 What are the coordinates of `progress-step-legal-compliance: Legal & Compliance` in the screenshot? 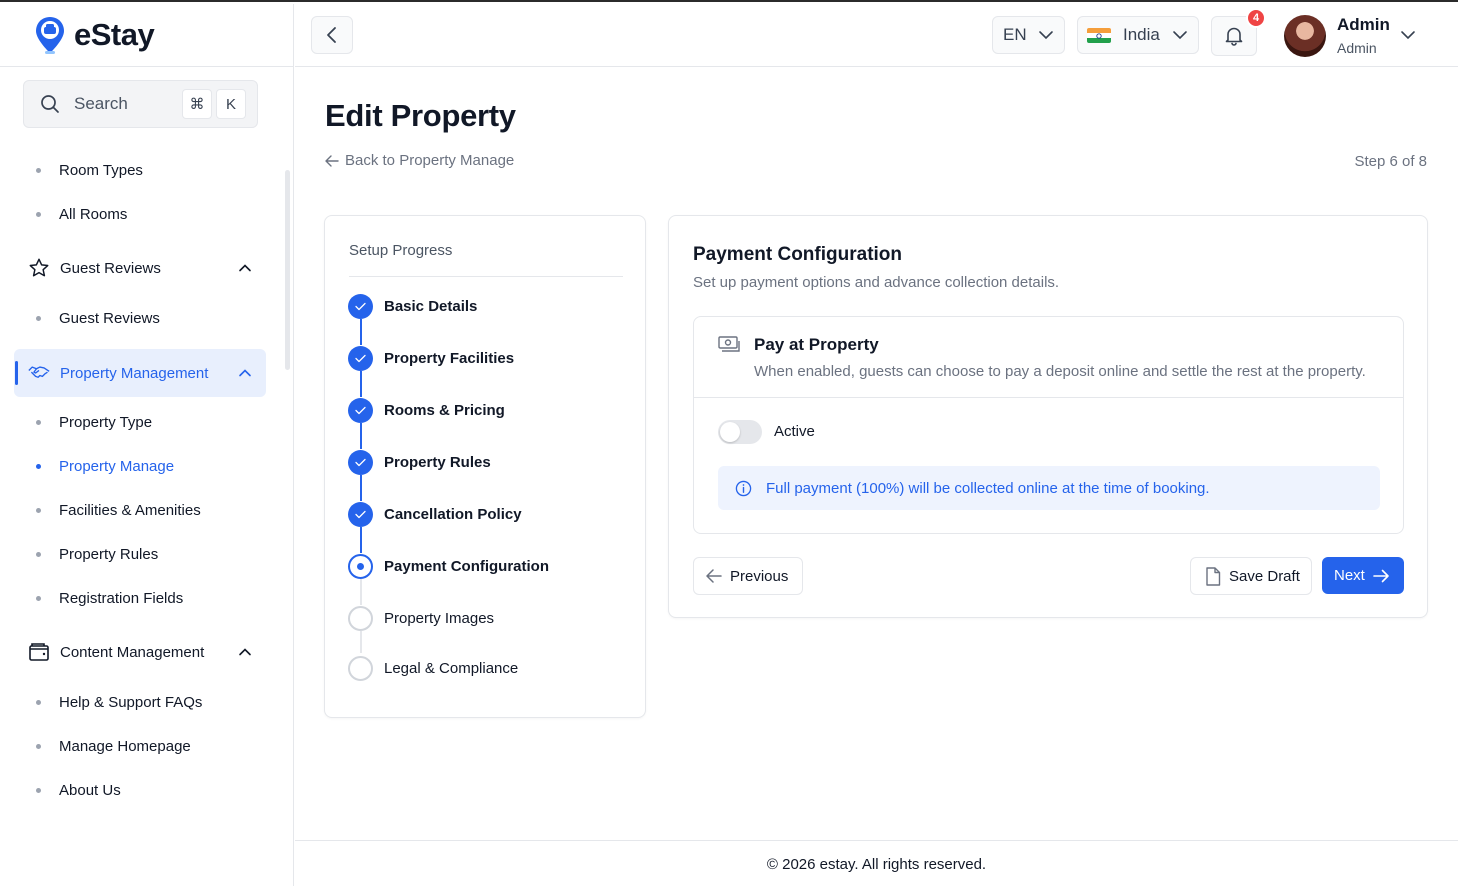 It's located at (433, 668).